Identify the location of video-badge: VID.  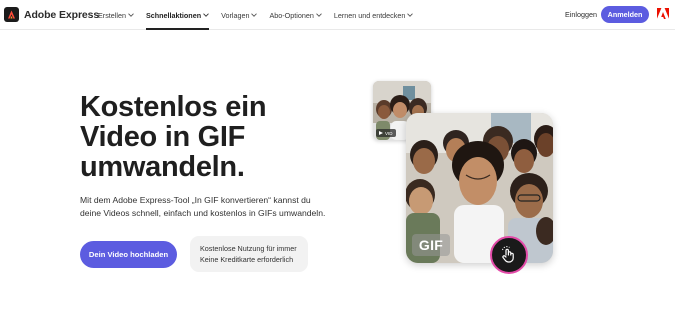
(386, 133).